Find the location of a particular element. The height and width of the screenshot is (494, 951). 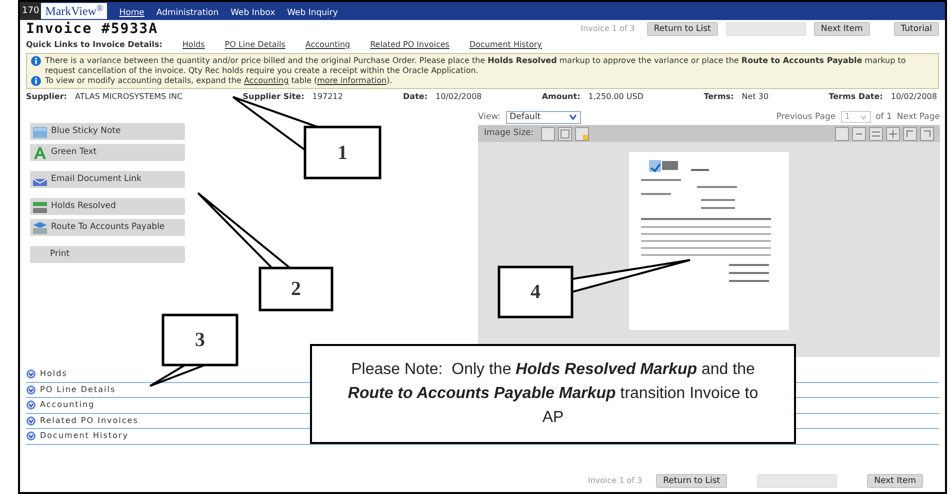

invoice-title: Invoice #5933A is located at coordinates (92, 29).